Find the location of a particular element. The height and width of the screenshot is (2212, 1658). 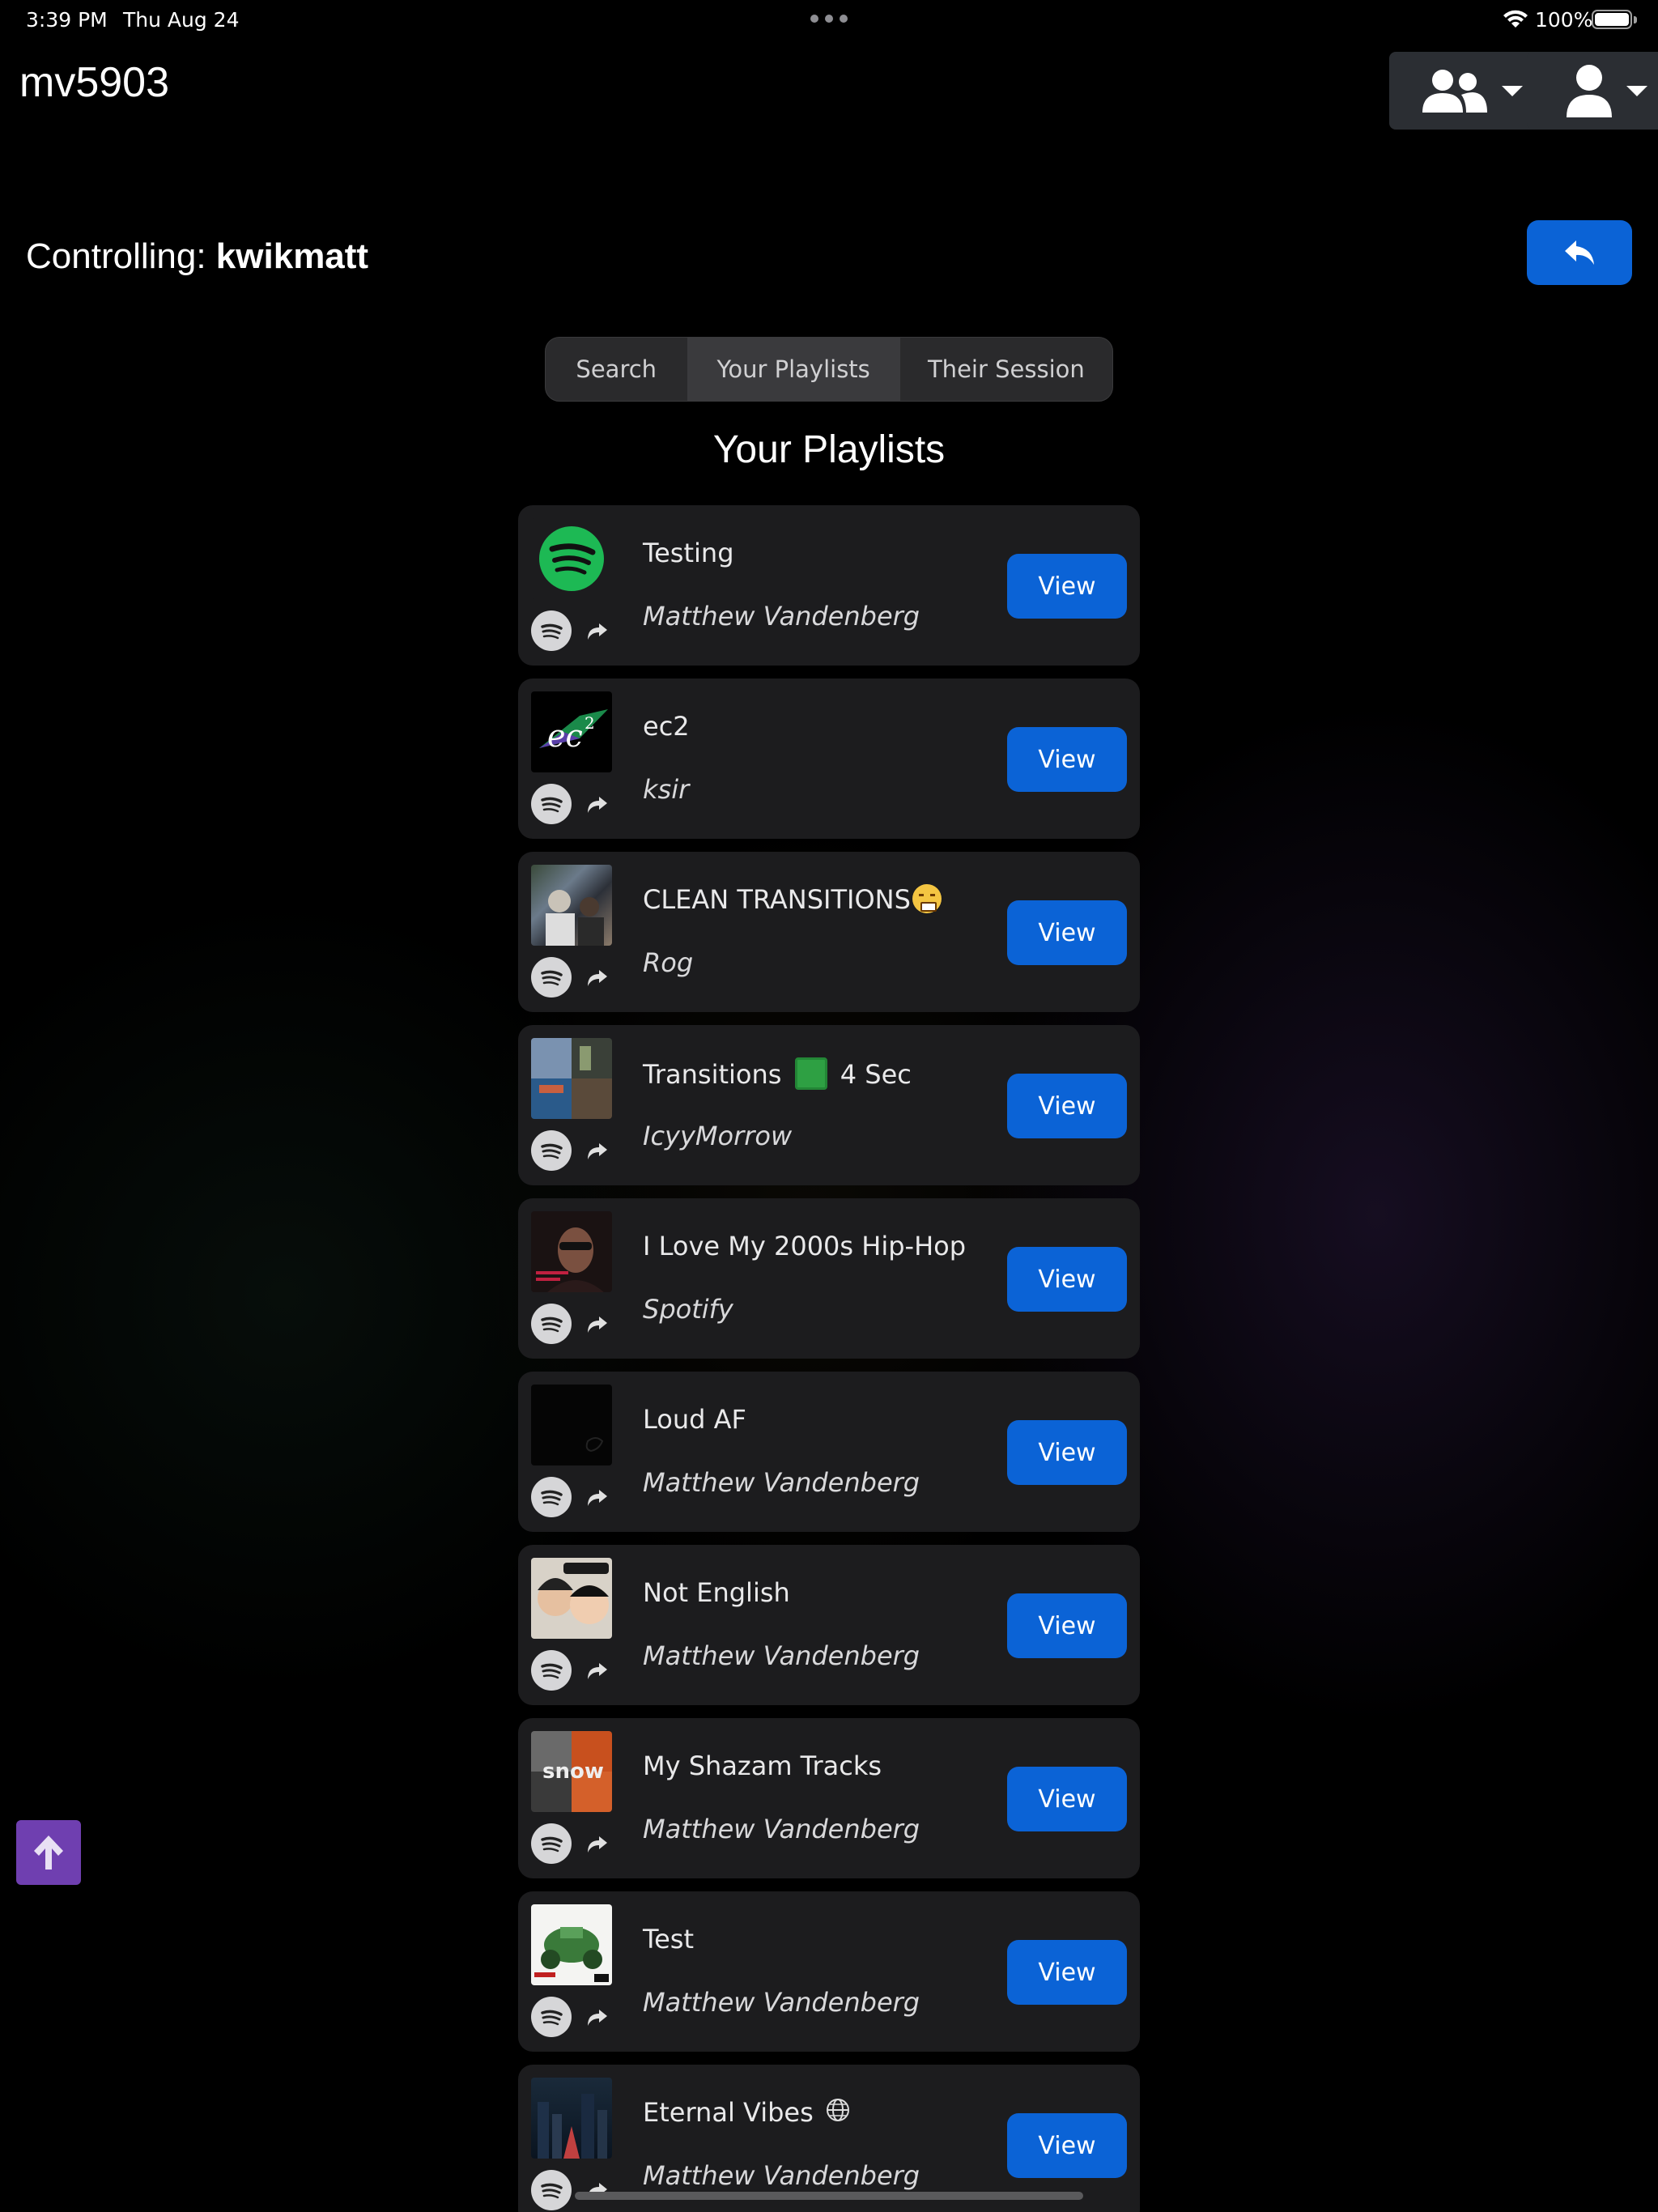

face-with-steam-icon is located at coordinates (927, 899).